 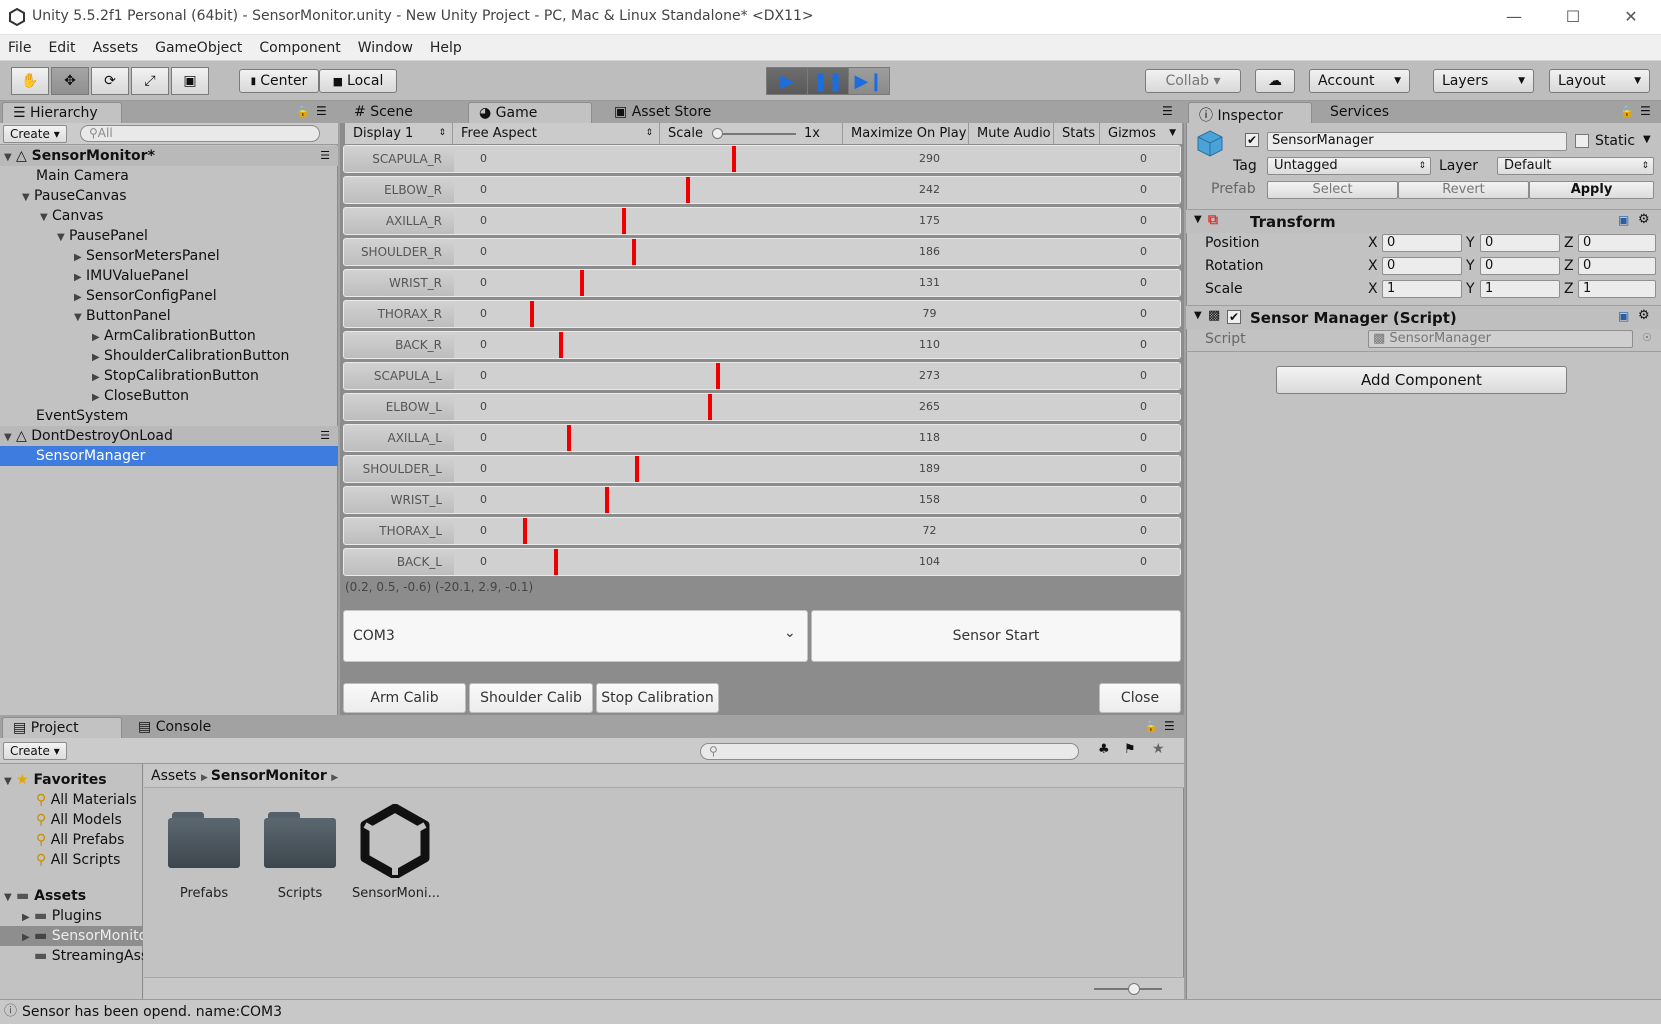 I want to click on close-button: Close, so click(x=1140, y=698).